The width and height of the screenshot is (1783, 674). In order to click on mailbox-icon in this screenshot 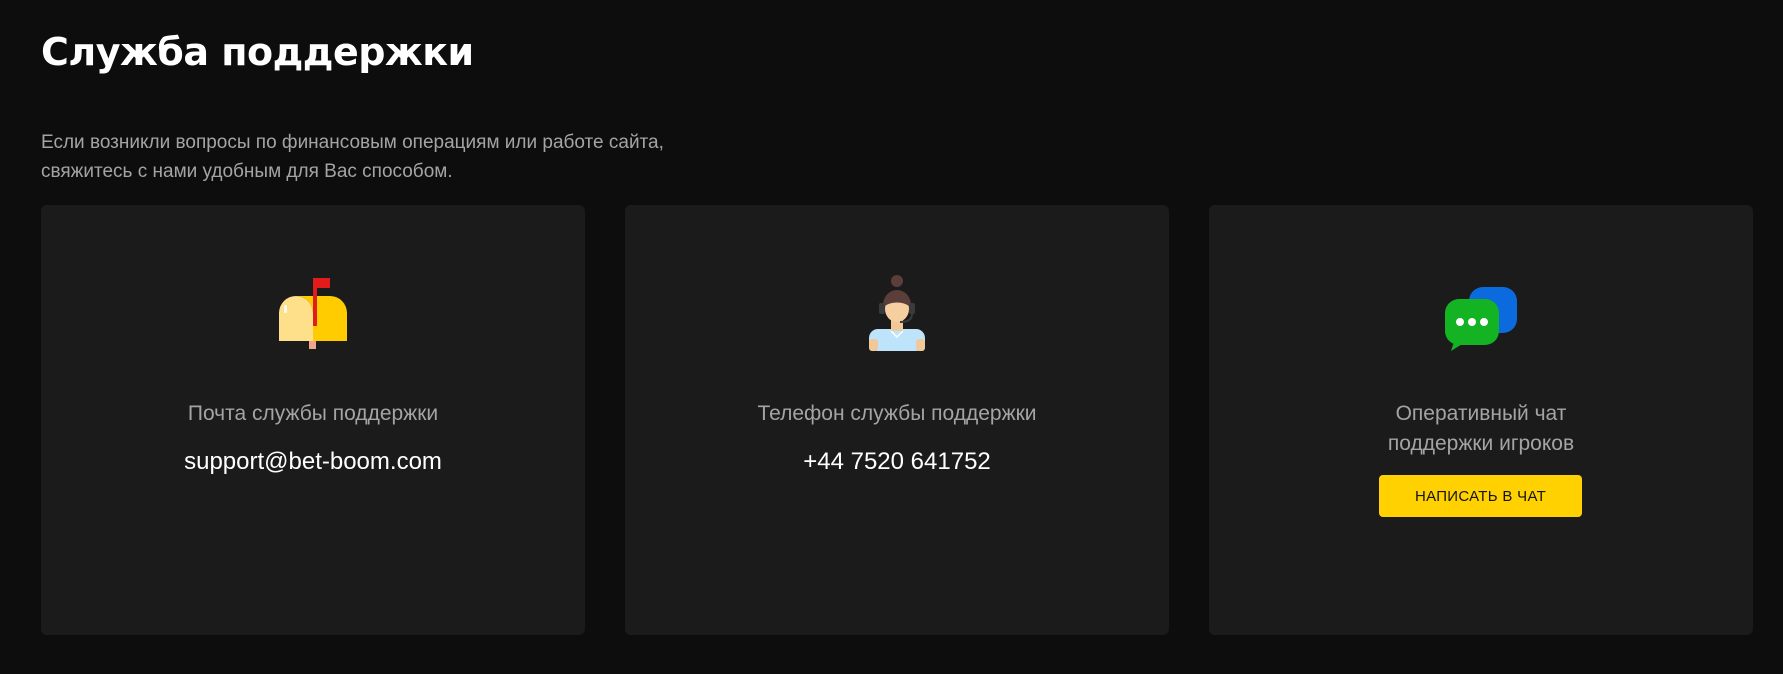, I will do `click(313, 313)`.